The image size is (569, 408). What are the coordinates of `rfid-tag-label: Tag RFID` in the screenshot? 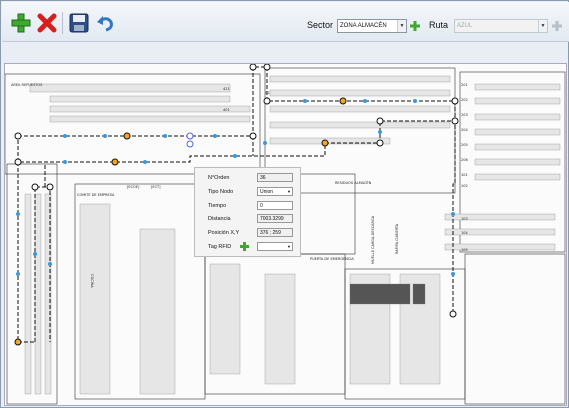 It's located at (220, 247).